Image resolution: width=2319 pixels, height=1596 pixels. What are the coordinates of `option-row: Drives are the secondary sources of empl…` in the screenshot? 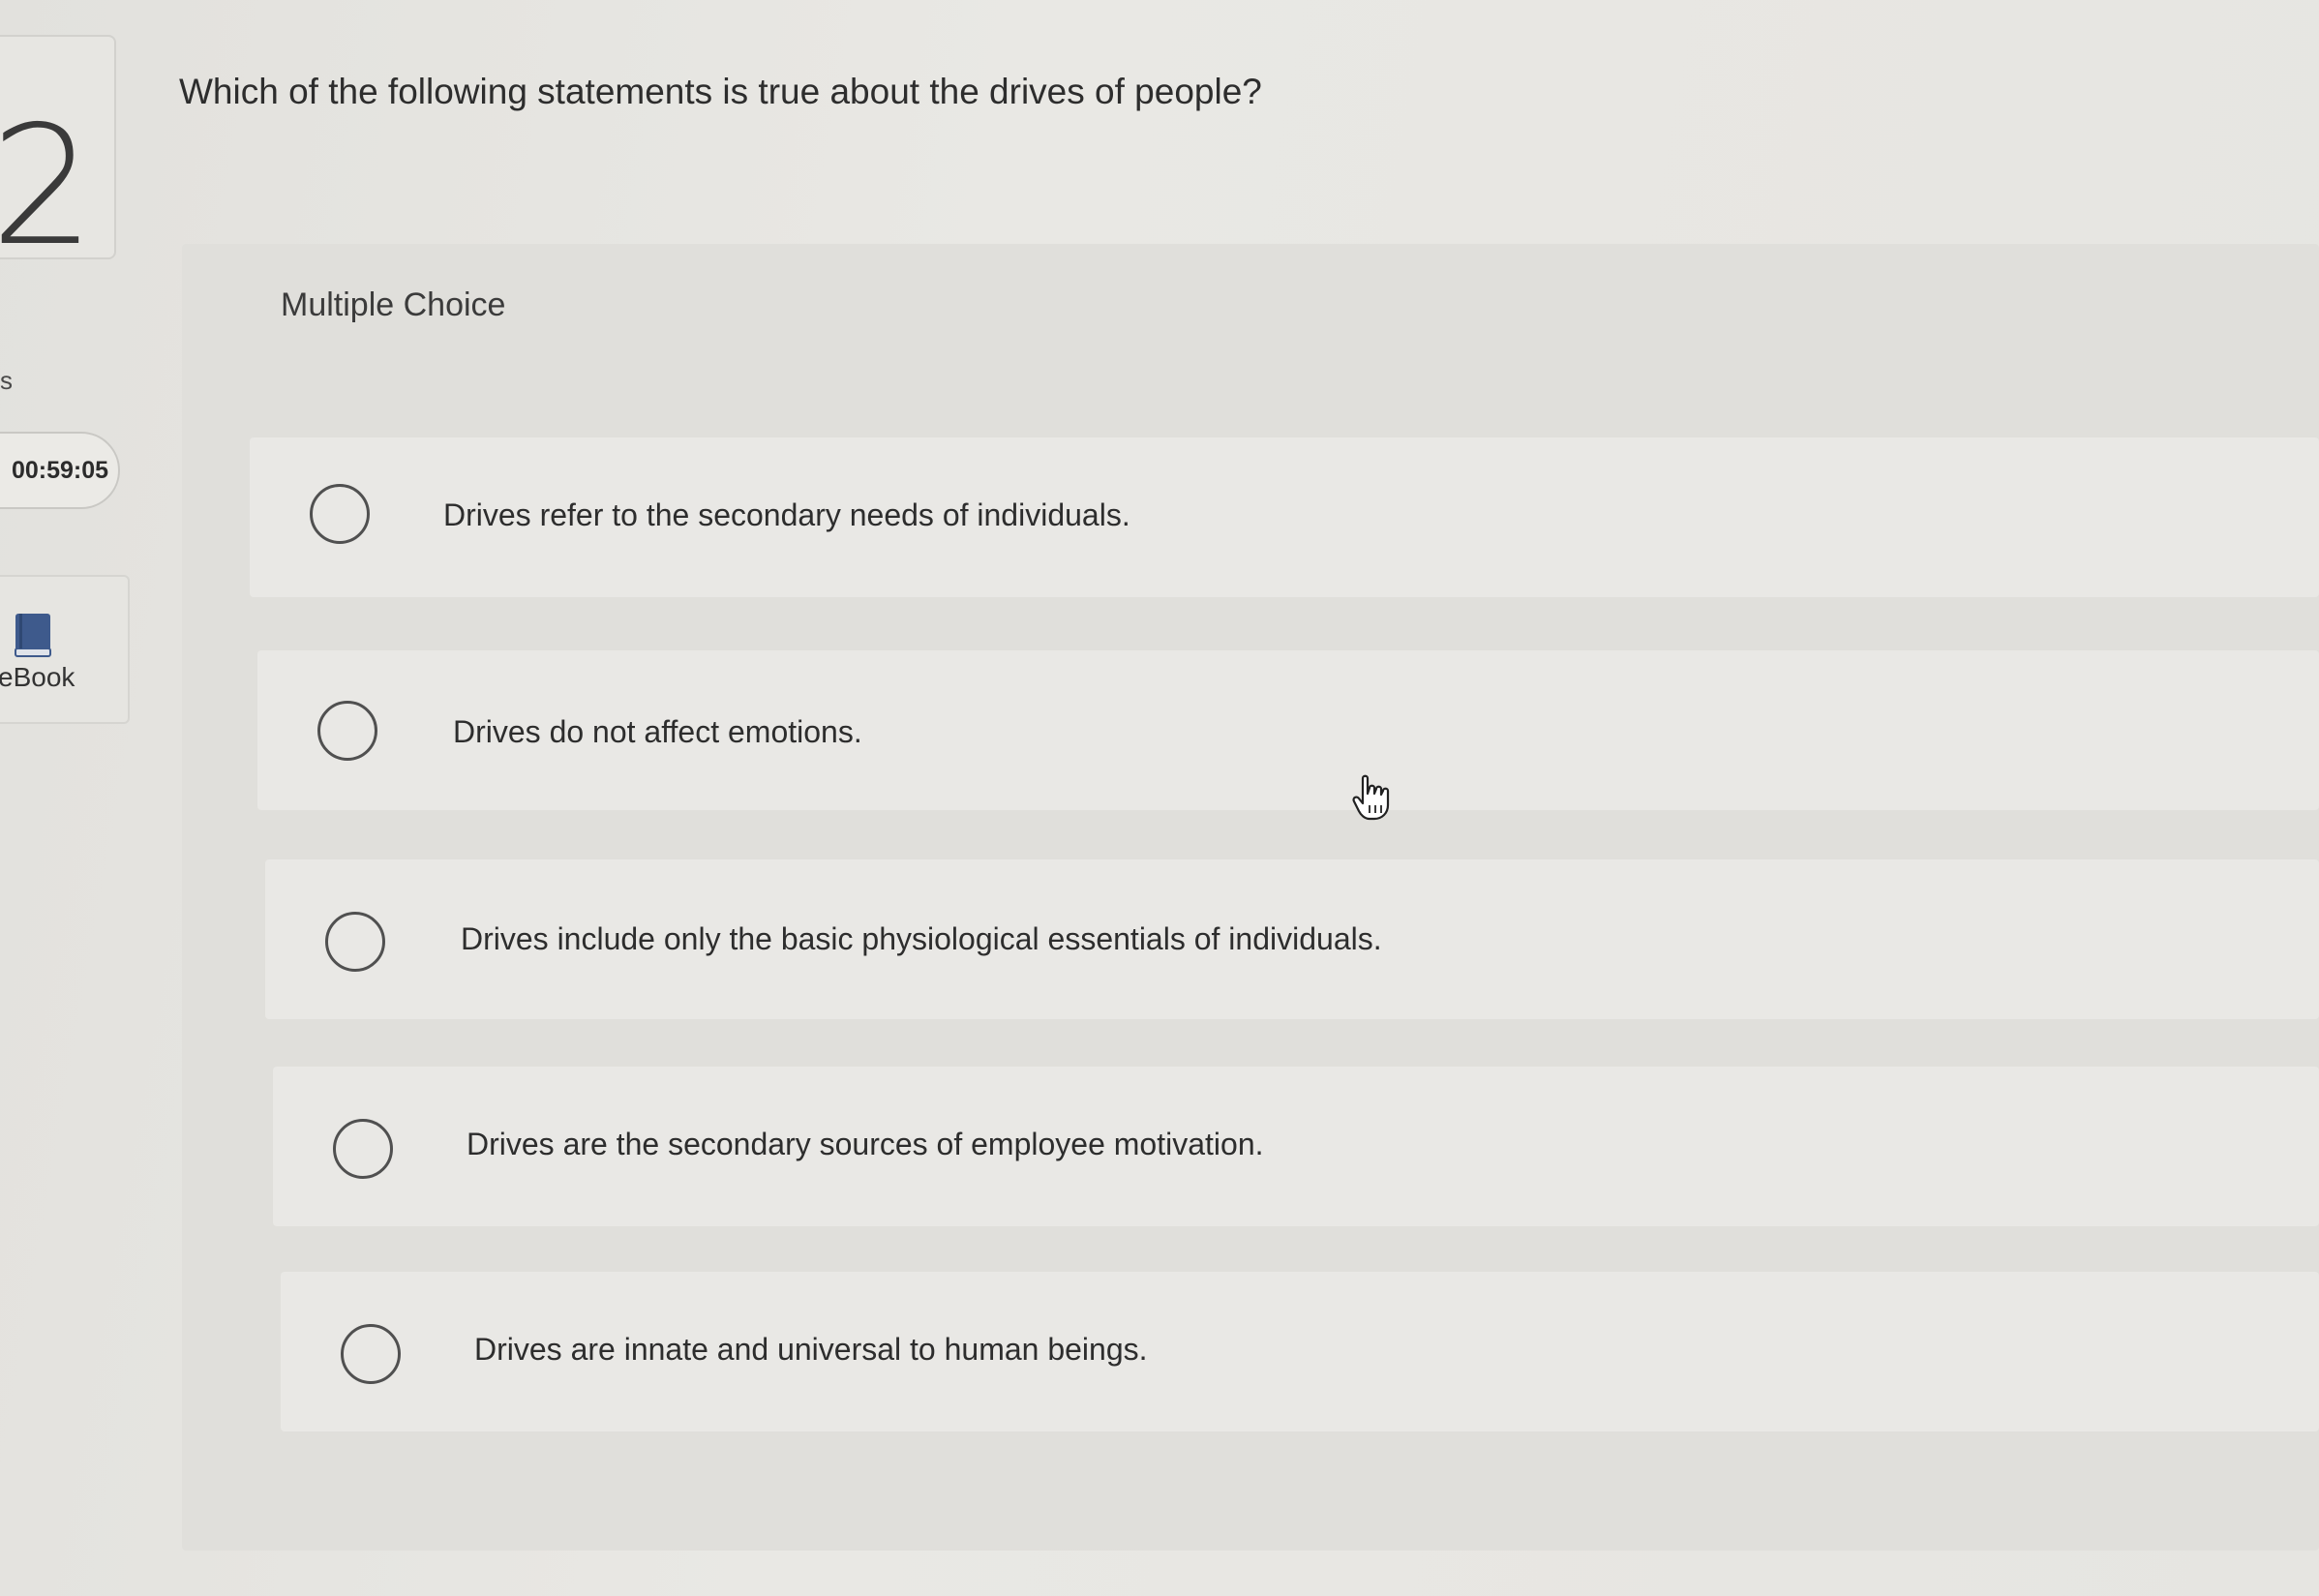 It's located at (1296, 1146).